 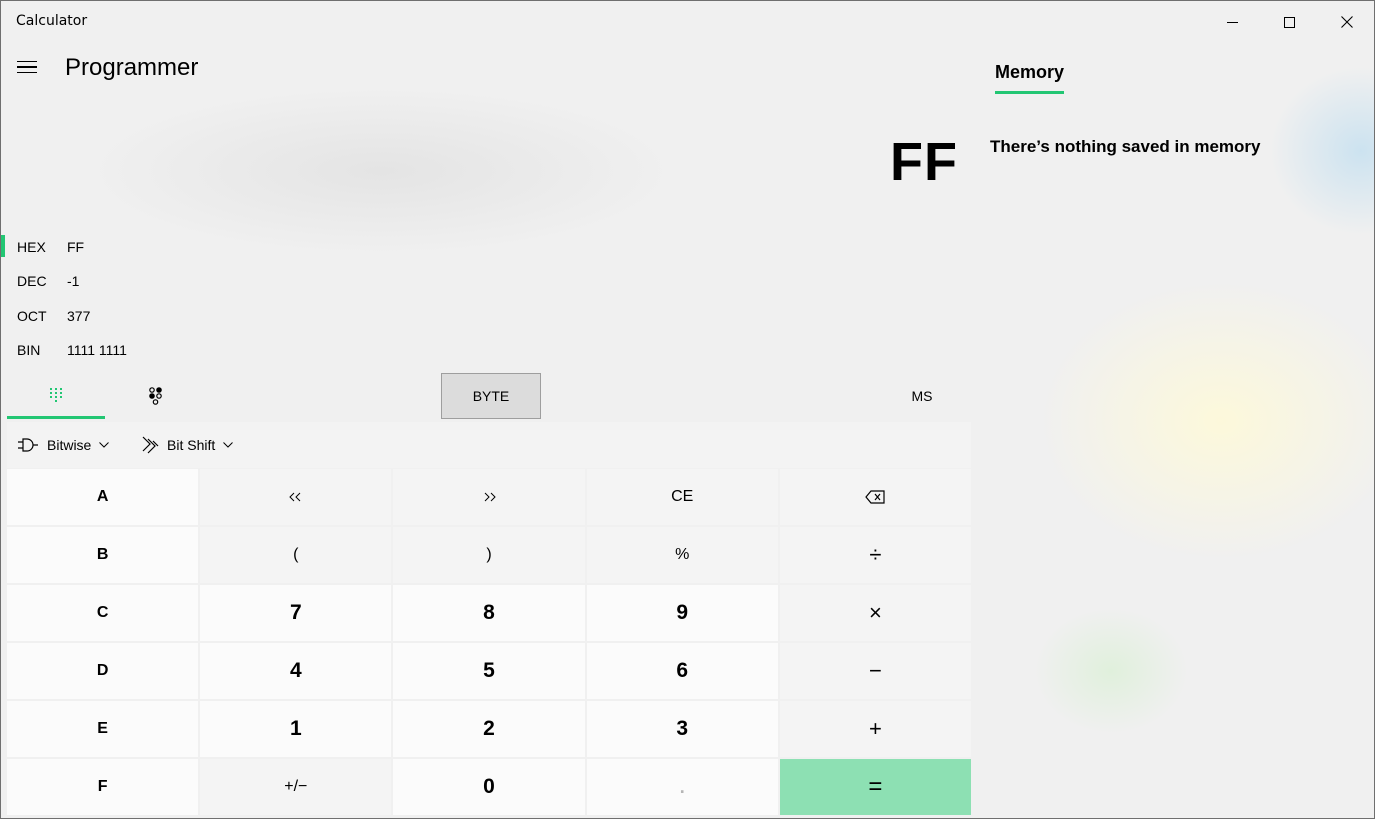 I want to click on hamburger-icon, so click(x=27, y=61).